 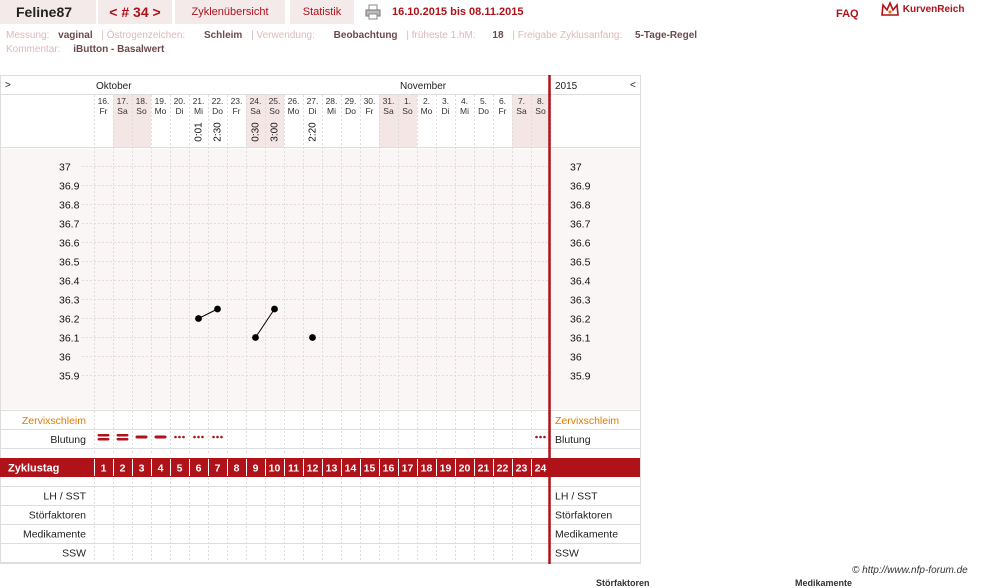 I want to click on temp-tick-left: 36.7, so click(x=69, y=225).